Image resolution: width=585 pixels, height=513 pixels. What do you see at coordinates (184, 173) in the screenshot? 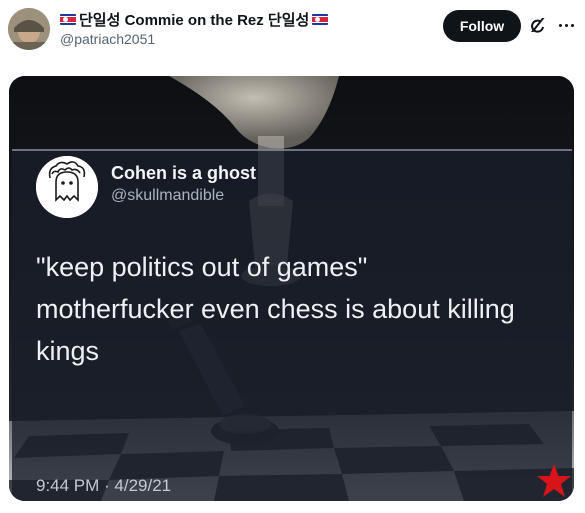
I see `embedded-author-name: Cohen is a ghost` at bounding box center [184, 173].